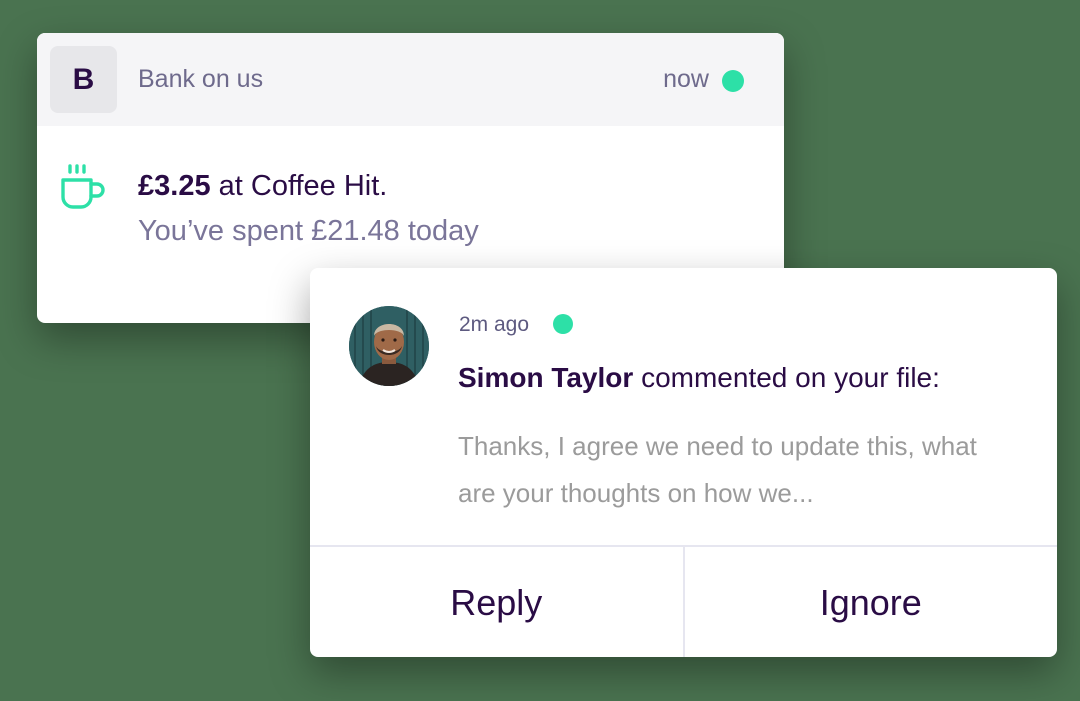 Image resolution: width=1080 pixels, height=701 pixels. I want to click on notification-time: now, so click(686, 79).